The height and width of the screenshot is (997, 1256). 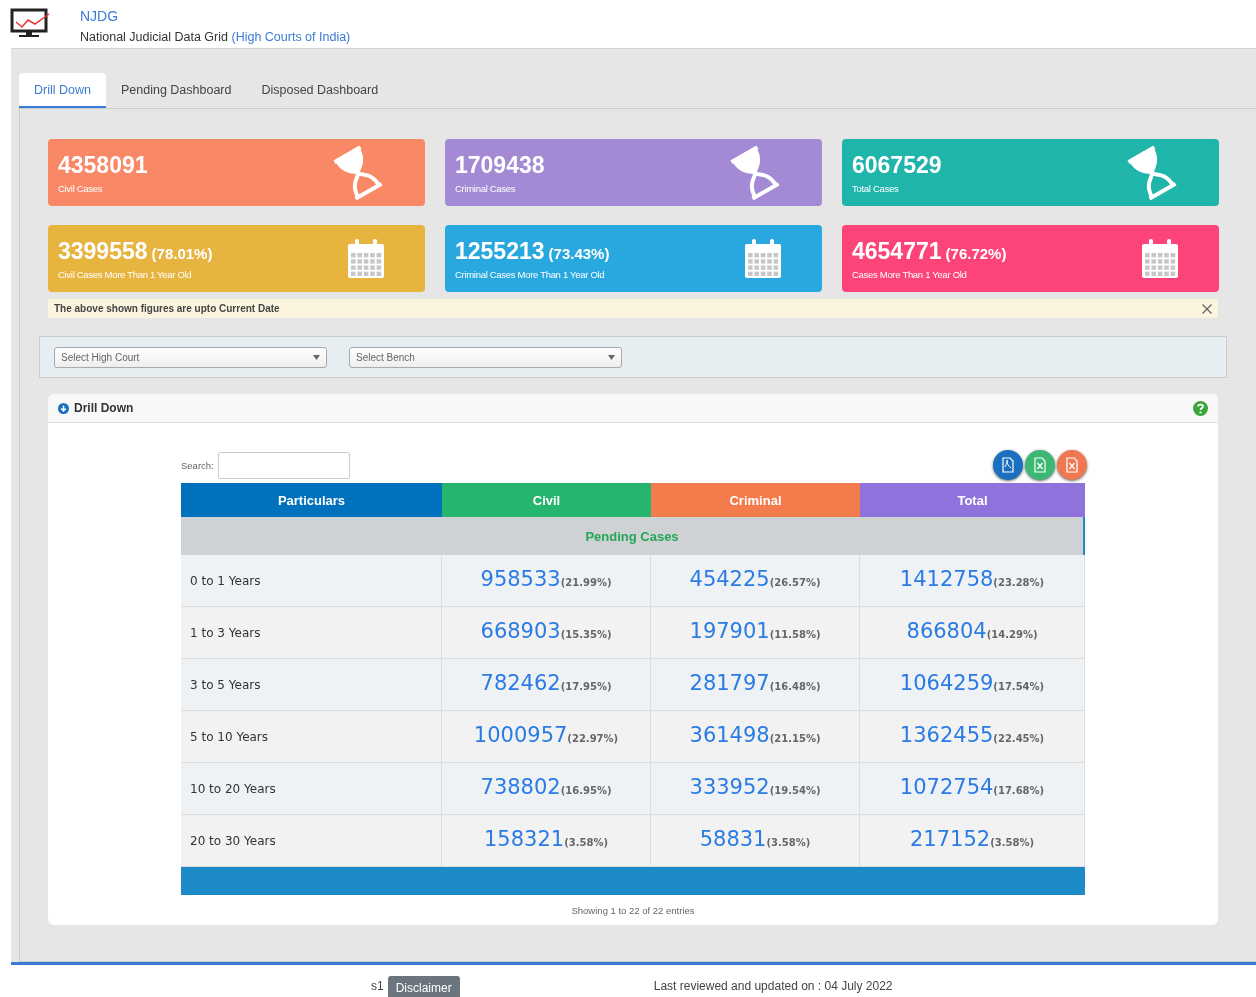 I want to click on monitor-chart-icon, so click(x=30, y=23).